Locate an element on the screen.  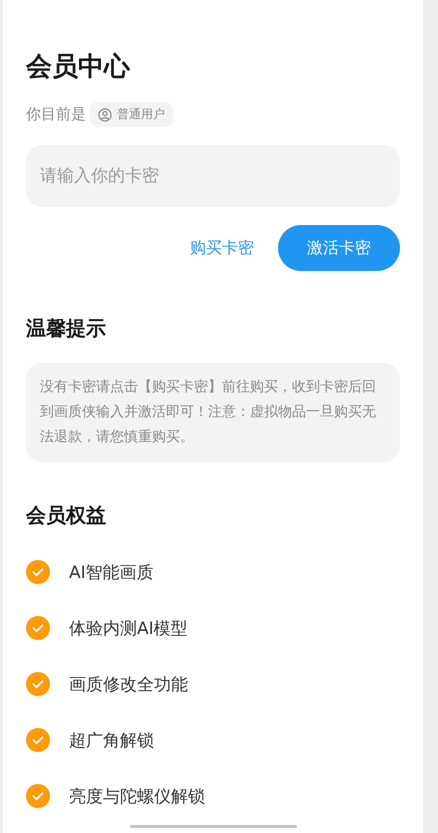
benefit-label: 画质修改全功能 is located at coordinates (128, 685).